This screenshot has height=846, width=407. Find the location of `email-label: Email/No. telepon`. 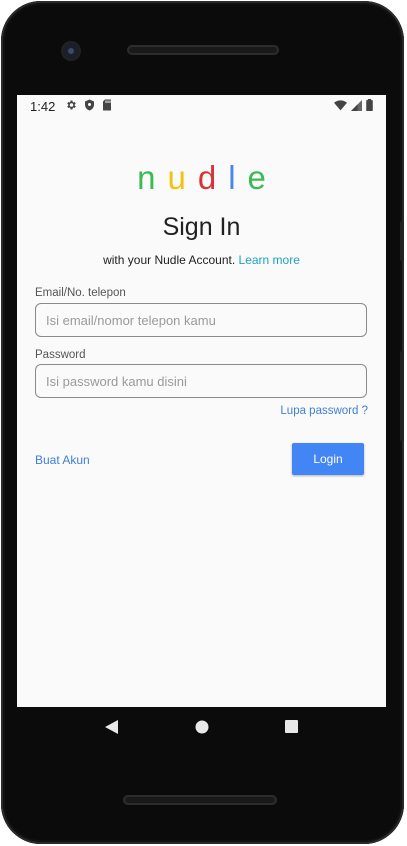

email-label: Email/No. telepon is located at coordinates (80, 293).